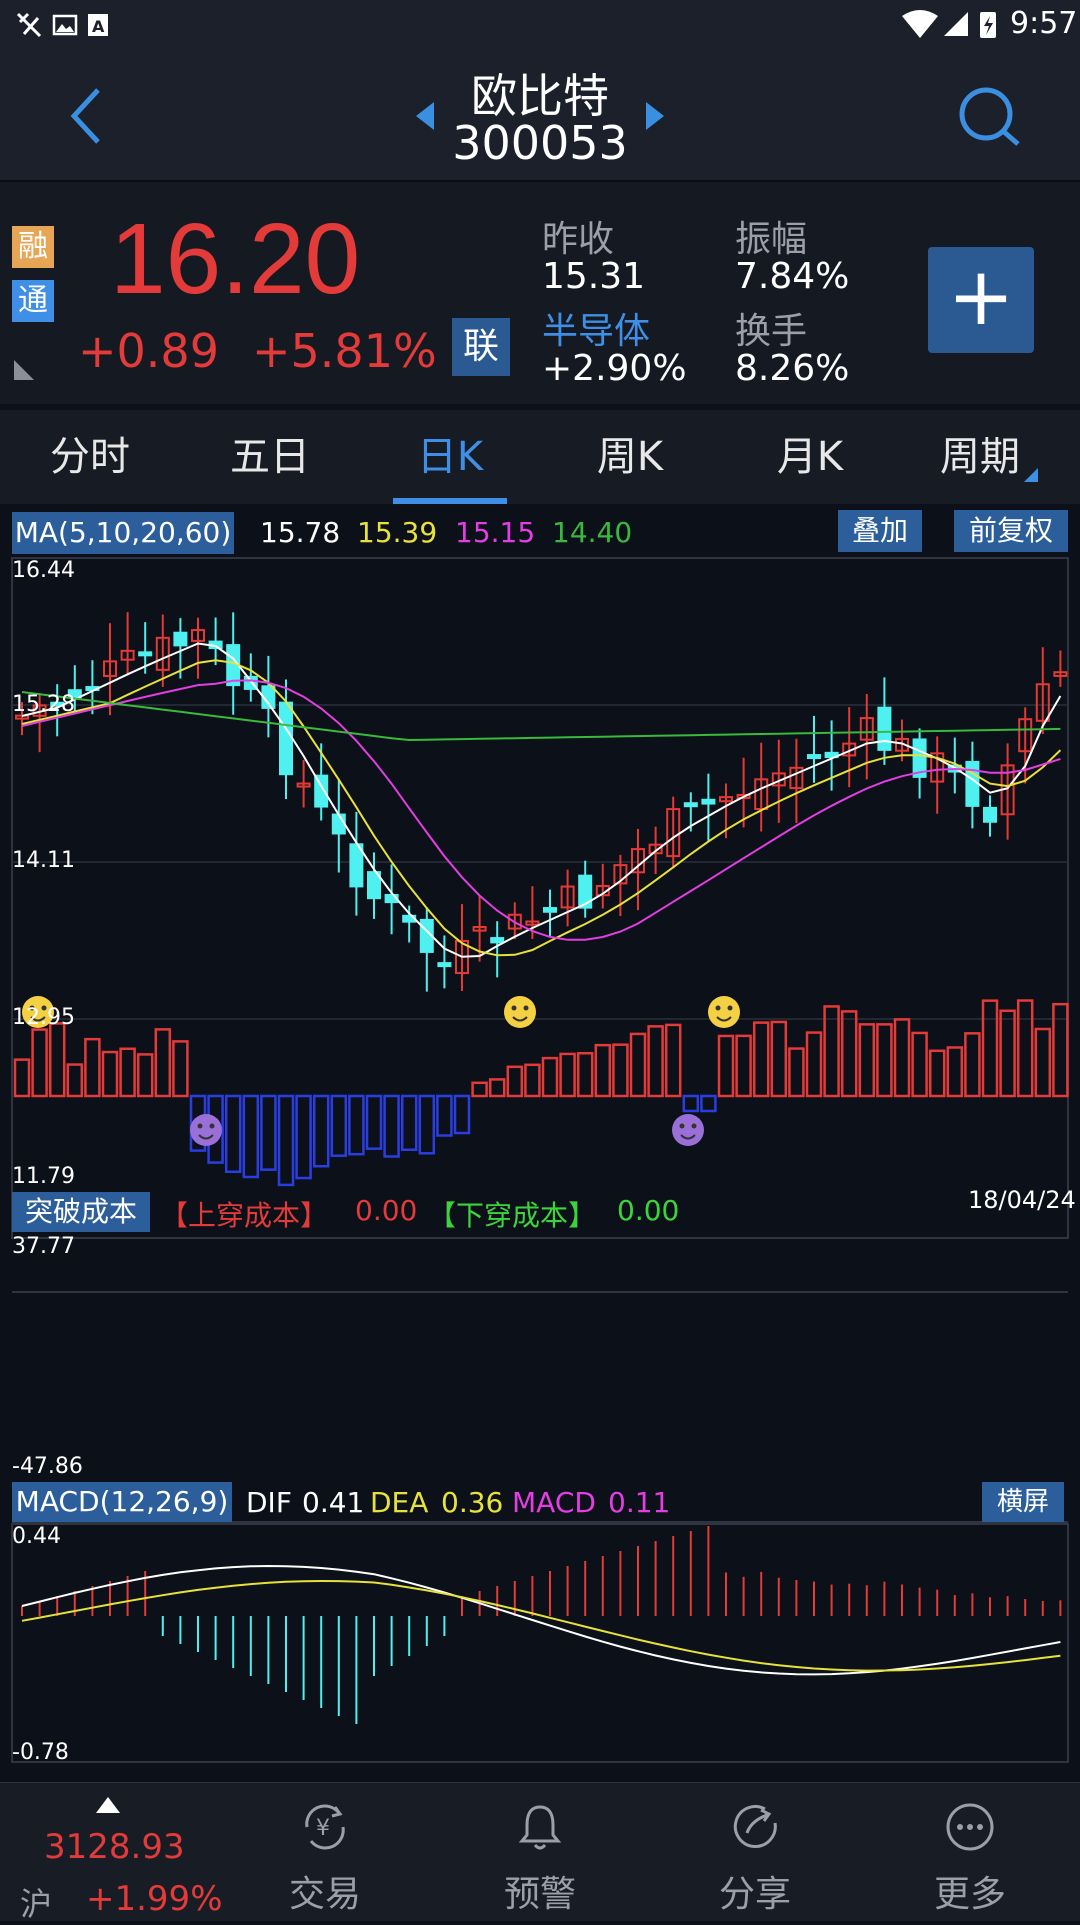  What do you see at coordinates (594, 276) in the screenshot?
I see `prev-close-value: 15.31` at bounding box center [594, 276].